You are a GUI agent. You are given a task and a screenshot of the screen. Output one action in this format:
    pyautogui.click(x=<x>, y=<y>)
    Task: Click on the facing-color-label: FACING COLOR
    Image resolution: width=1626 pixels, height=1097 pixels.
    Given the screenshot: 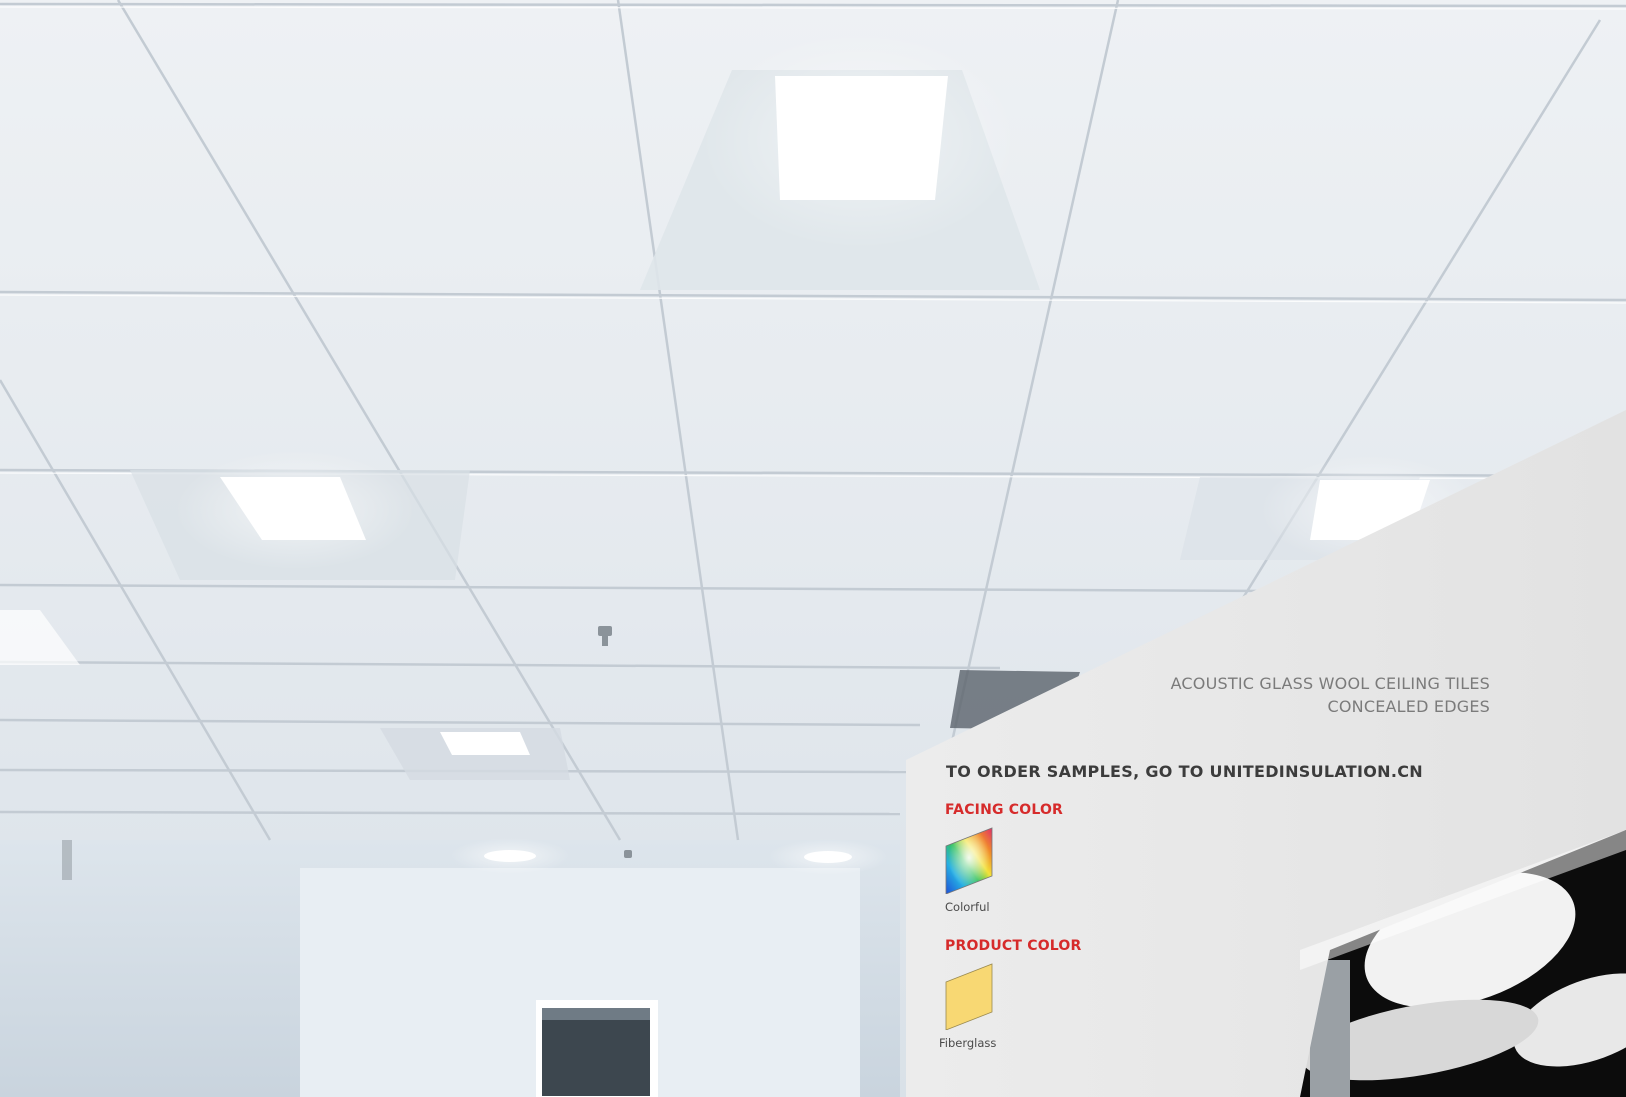 What is the action you would take?
    pyautogui.click(x=1004, y=810)
    